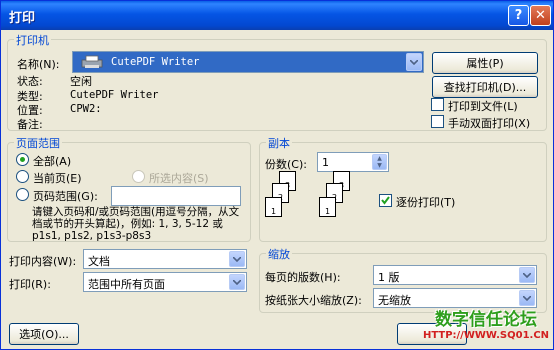 The height and width of the screenshot is (350, 554). What do you see at coordinates (303, 277) in the screenshot?
I see `pages-per-sheet-label: 每页的版数(H):` at bounding box center [303, 277].